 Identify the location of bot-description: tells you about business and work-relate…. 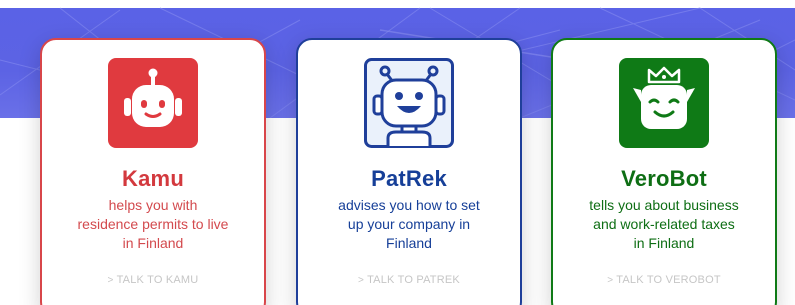
(664, 224).